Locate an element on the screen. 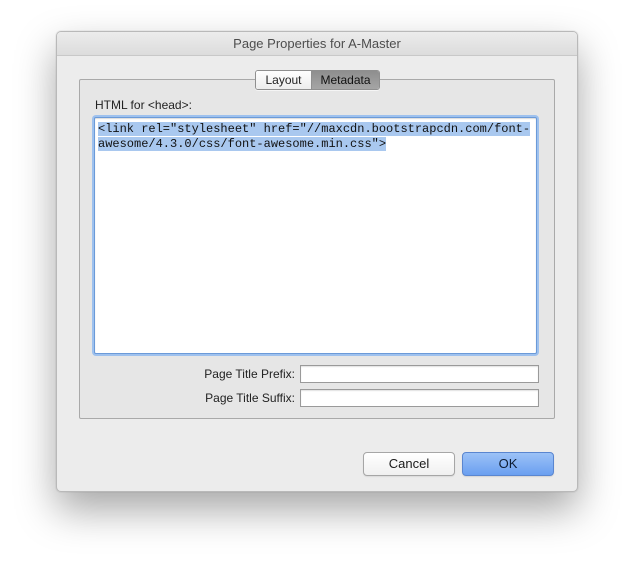 The height and width of the screenshot is (571, 632). dialog-title: Page Properties for A-Master is located at coordinates (317, 44).